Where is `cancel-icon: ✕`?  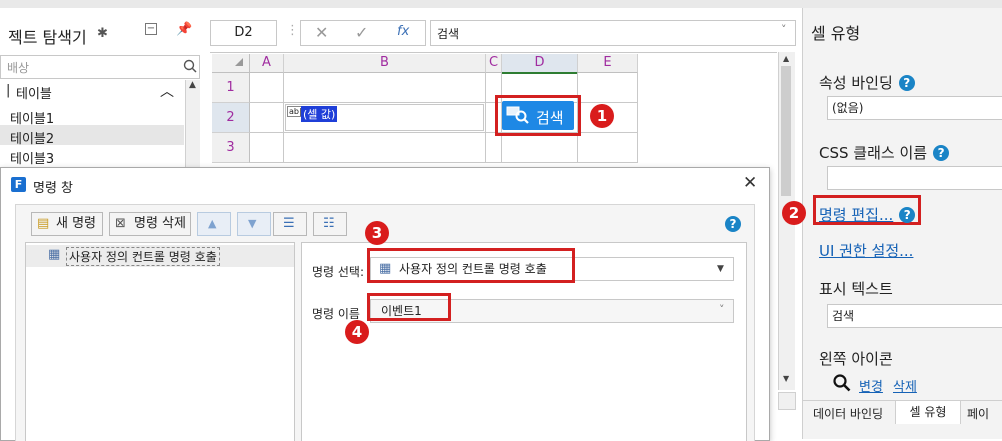
cancel-icon: ✕ is located at coordinates (321, 32).